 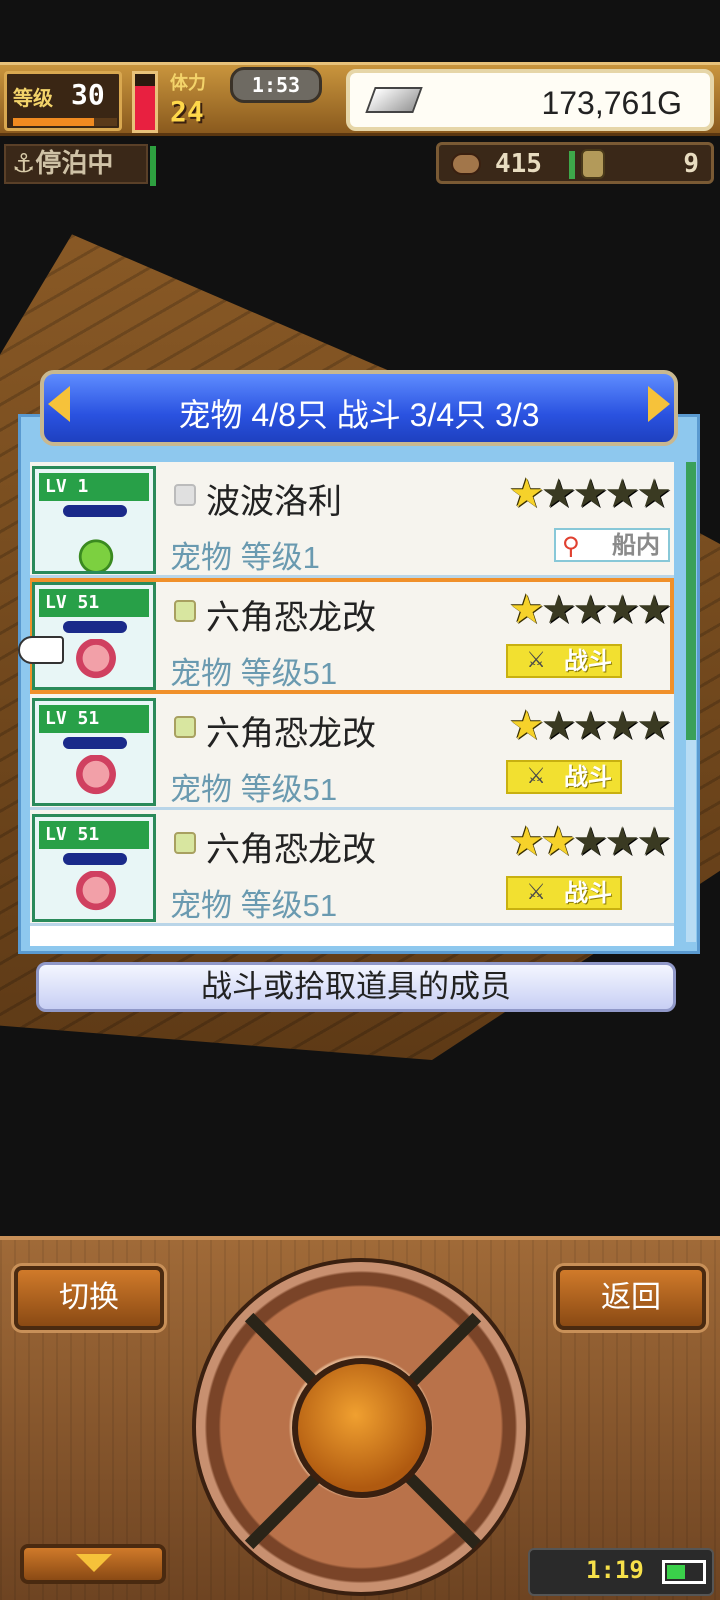 I want to click on dpad-center-button, so click(x=362, y=1428).